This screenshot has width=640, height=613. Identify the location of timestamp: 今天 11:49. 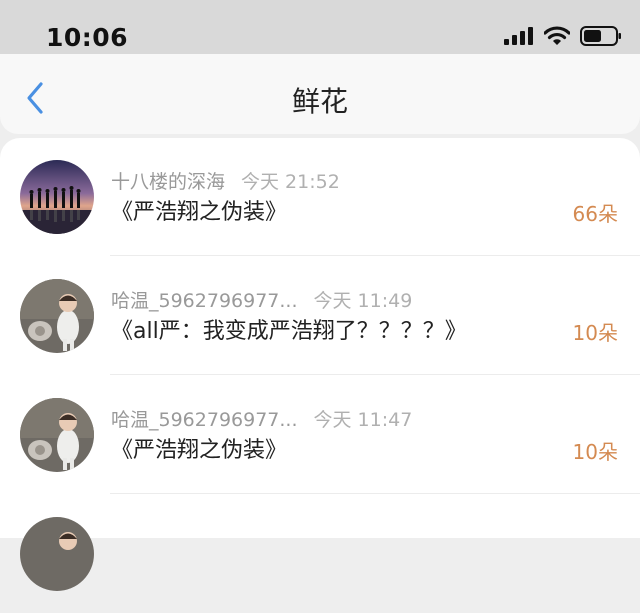
(363, 301).